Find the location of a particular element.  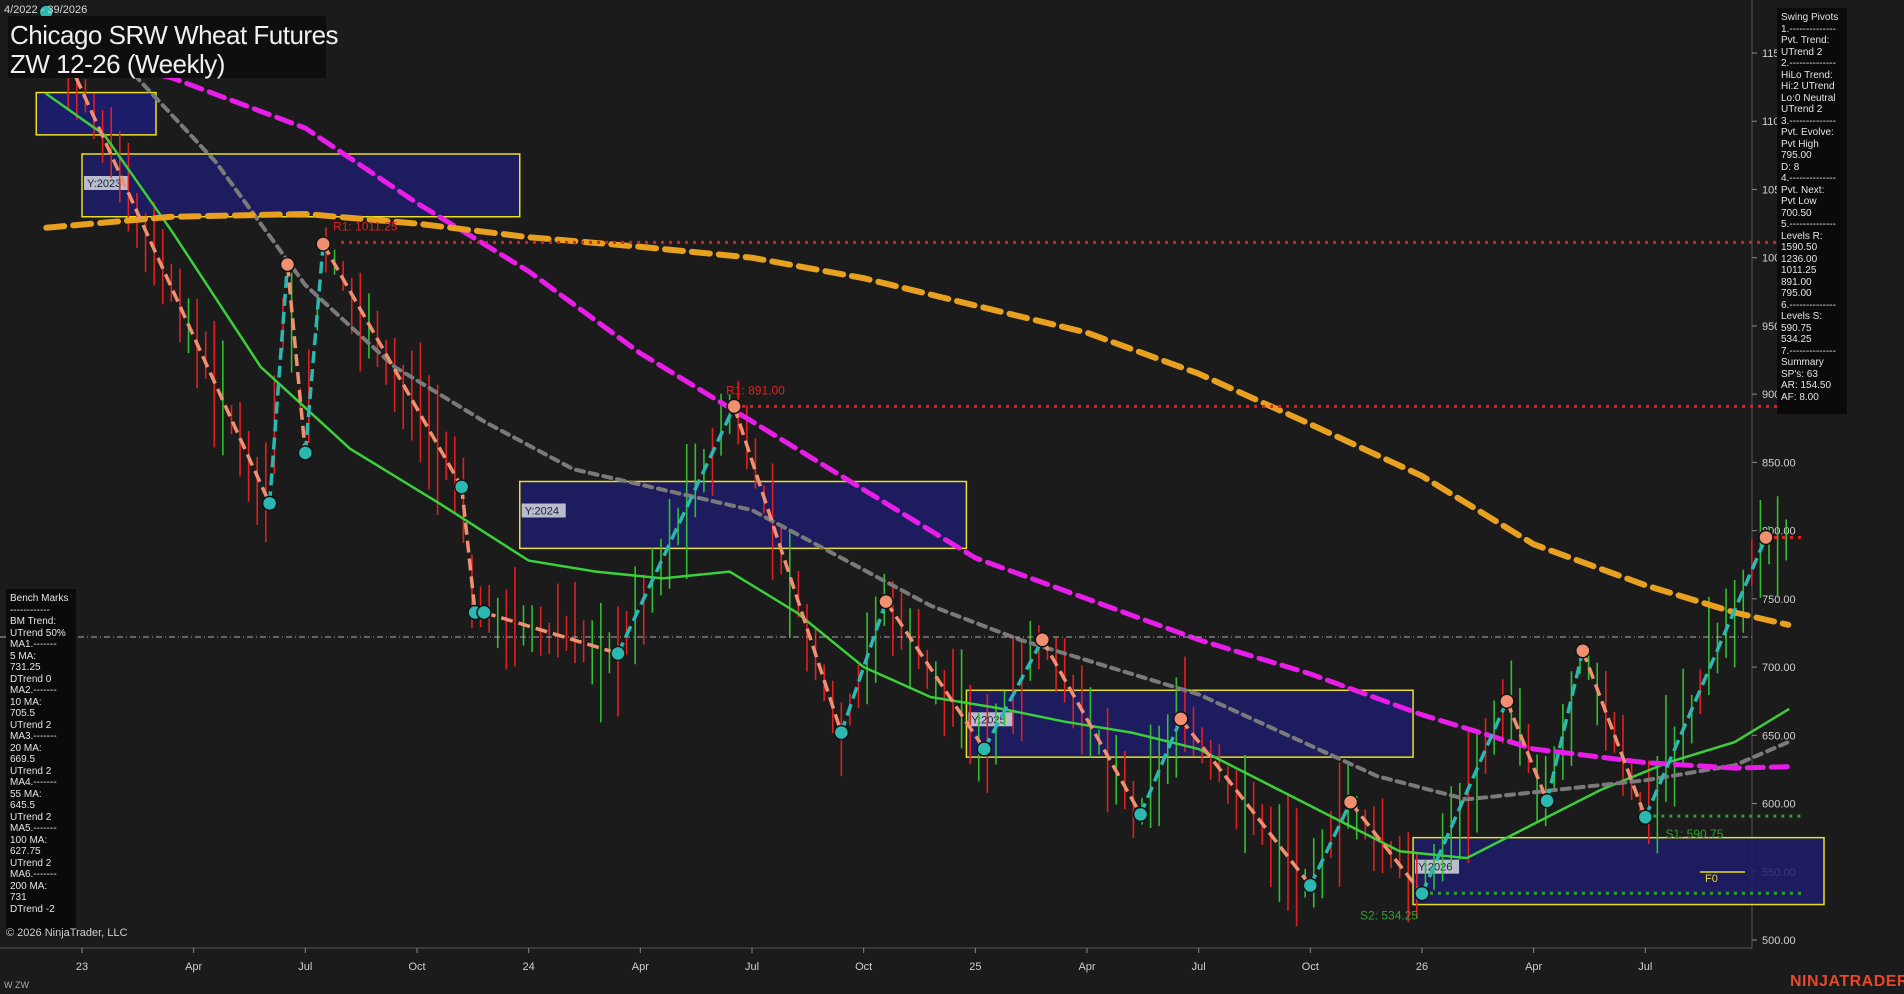

swing-pivots-line: 4.-------------- is located at coordinates (1808, 178).